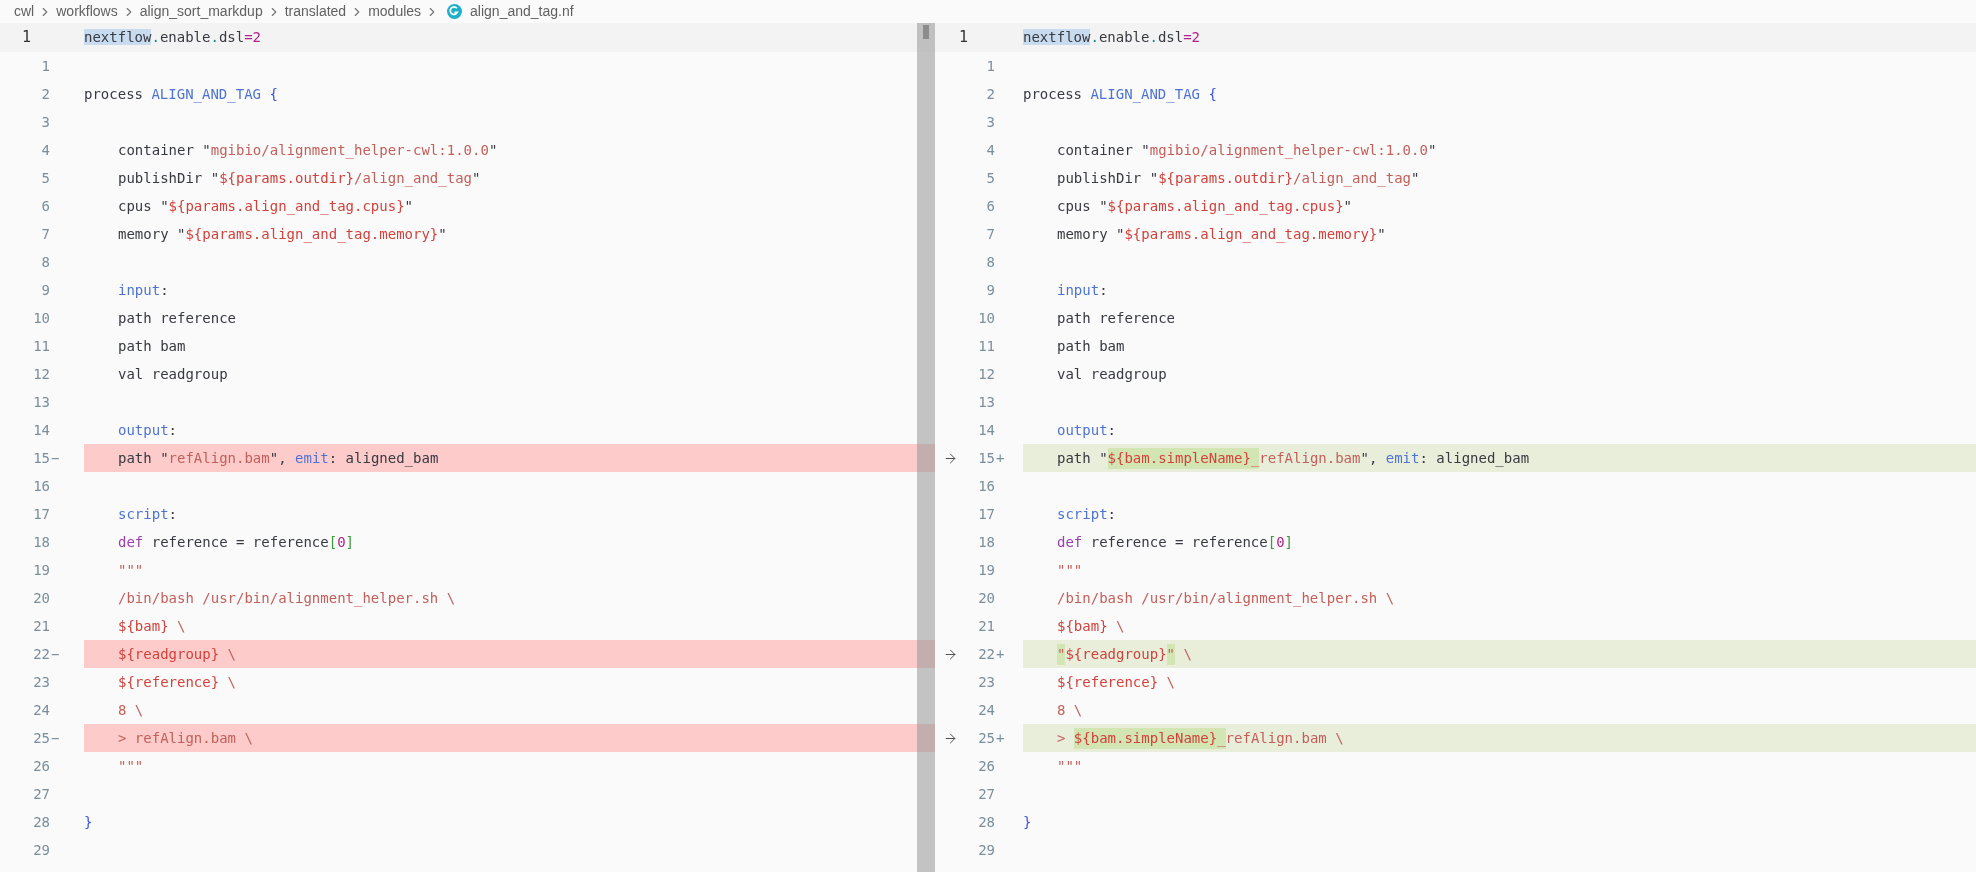 This screenshot has width=1976, height=872. I want to click on line-number: 28, so click(41, 822).